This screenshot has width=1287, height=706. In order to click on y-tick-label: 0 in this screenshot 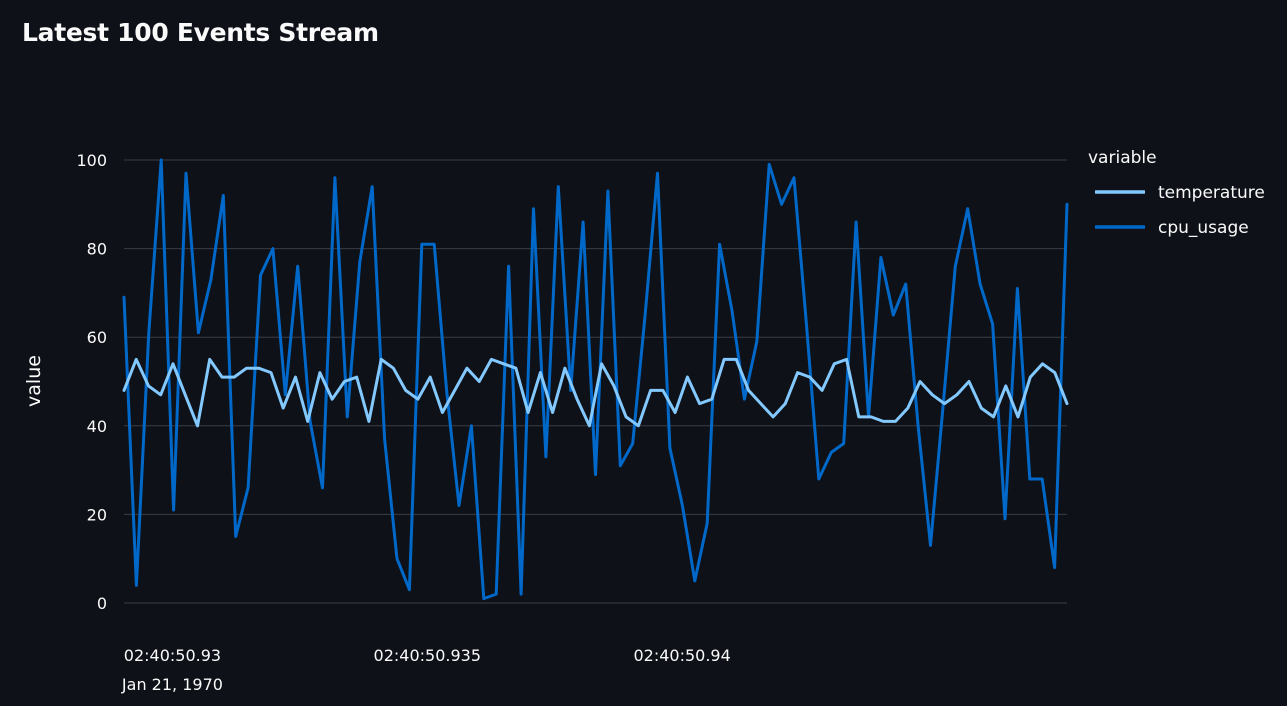, I will do `click(102, 603)`.